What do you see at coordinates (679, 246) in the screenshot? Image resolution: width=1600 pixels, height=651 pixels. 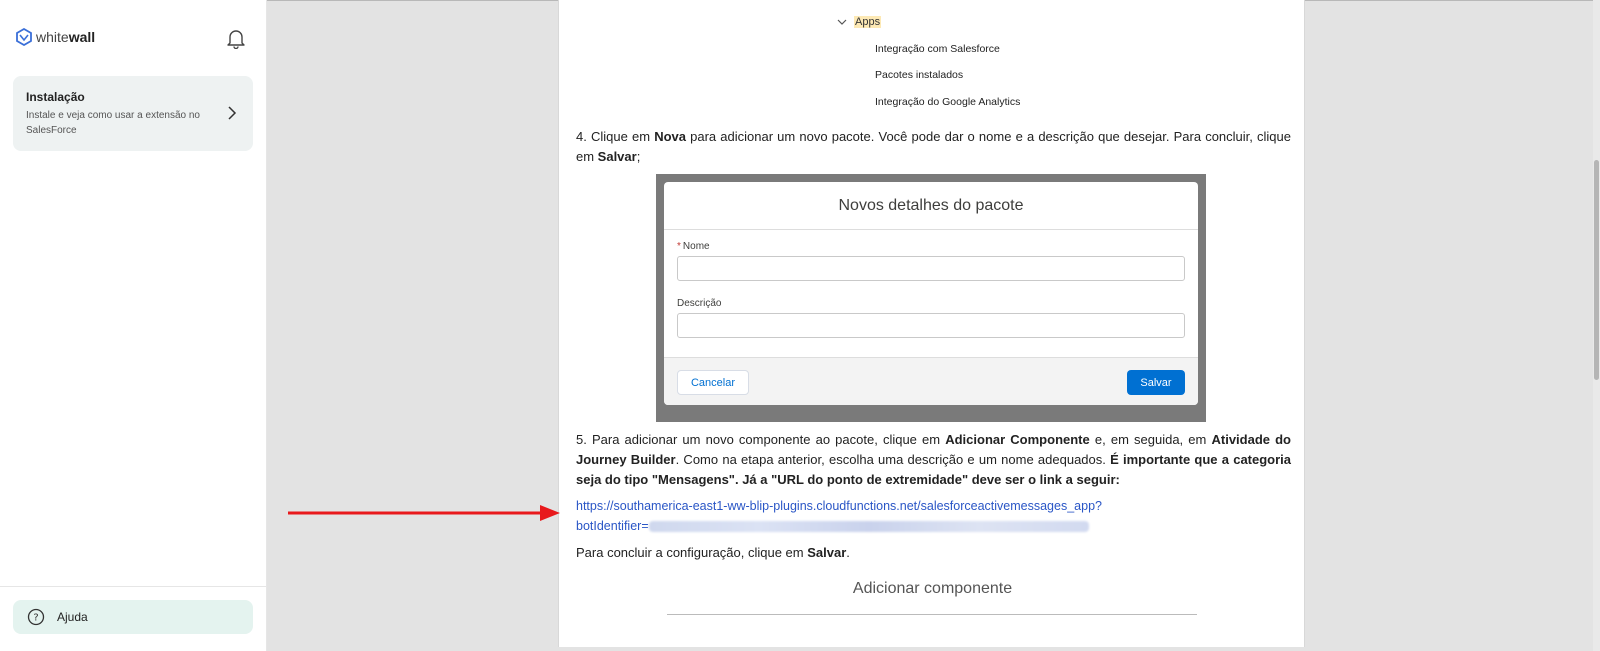 I see `required-mark: *` at bounding box center [679, 246].